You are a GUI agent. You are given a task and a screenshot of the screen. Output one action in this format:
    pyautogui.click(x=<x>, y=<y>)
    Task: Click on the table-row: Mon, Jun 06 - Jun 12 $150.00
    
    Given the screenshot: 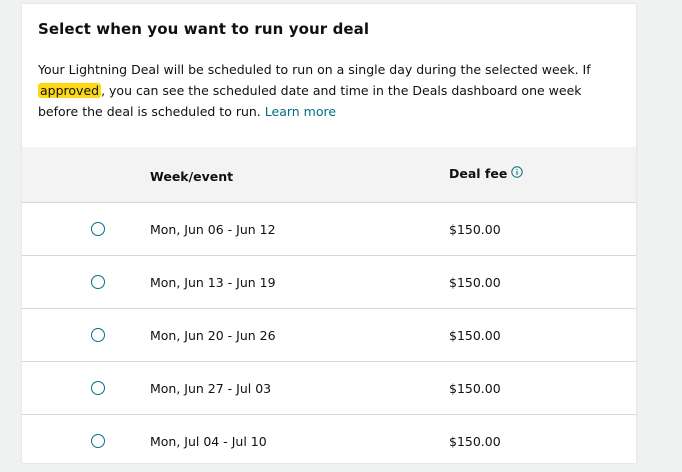 What is the action you would take?
    pyautogui.click(x=329, y=229)
    